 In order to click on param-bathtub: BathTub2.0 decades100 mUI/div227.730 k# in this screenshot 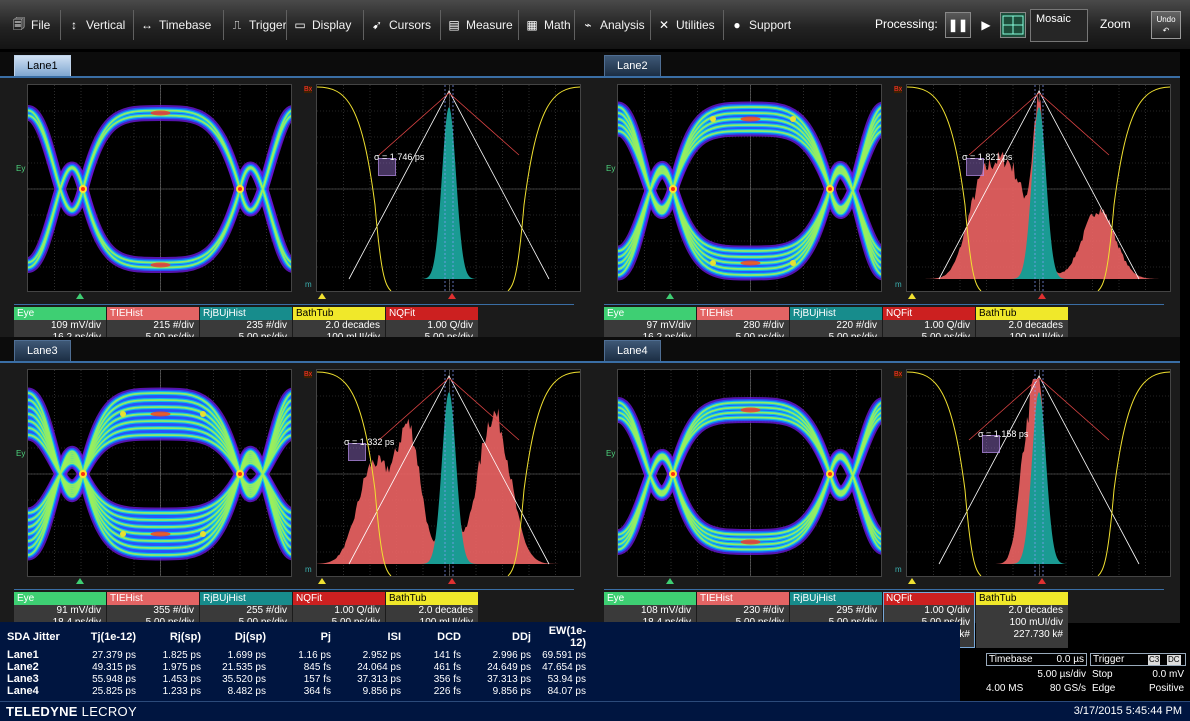, I will do `click(1022, 620)`.